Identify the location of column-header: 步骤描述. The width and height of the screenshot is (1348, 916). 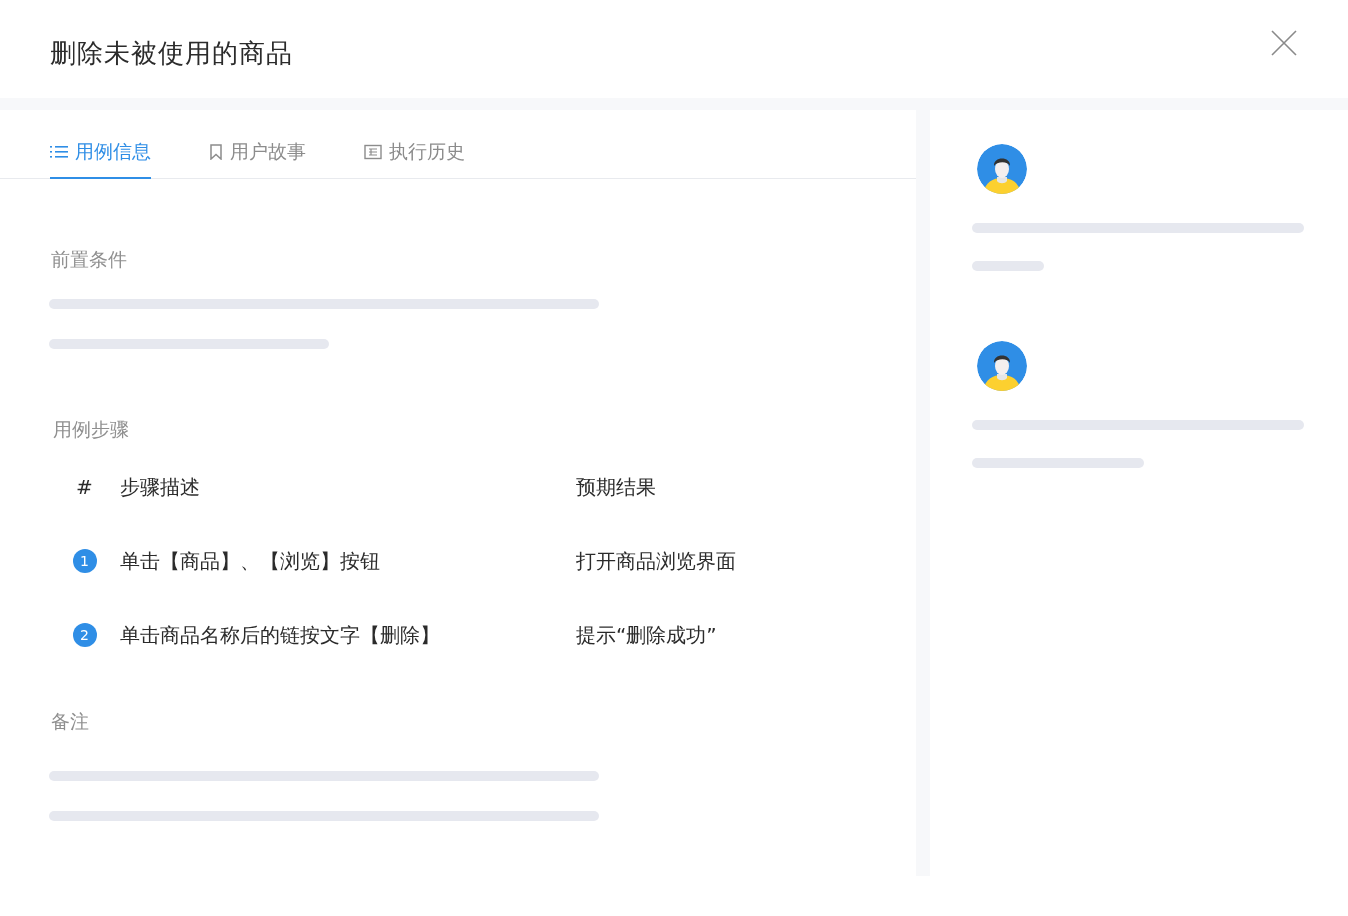
(160, 487).